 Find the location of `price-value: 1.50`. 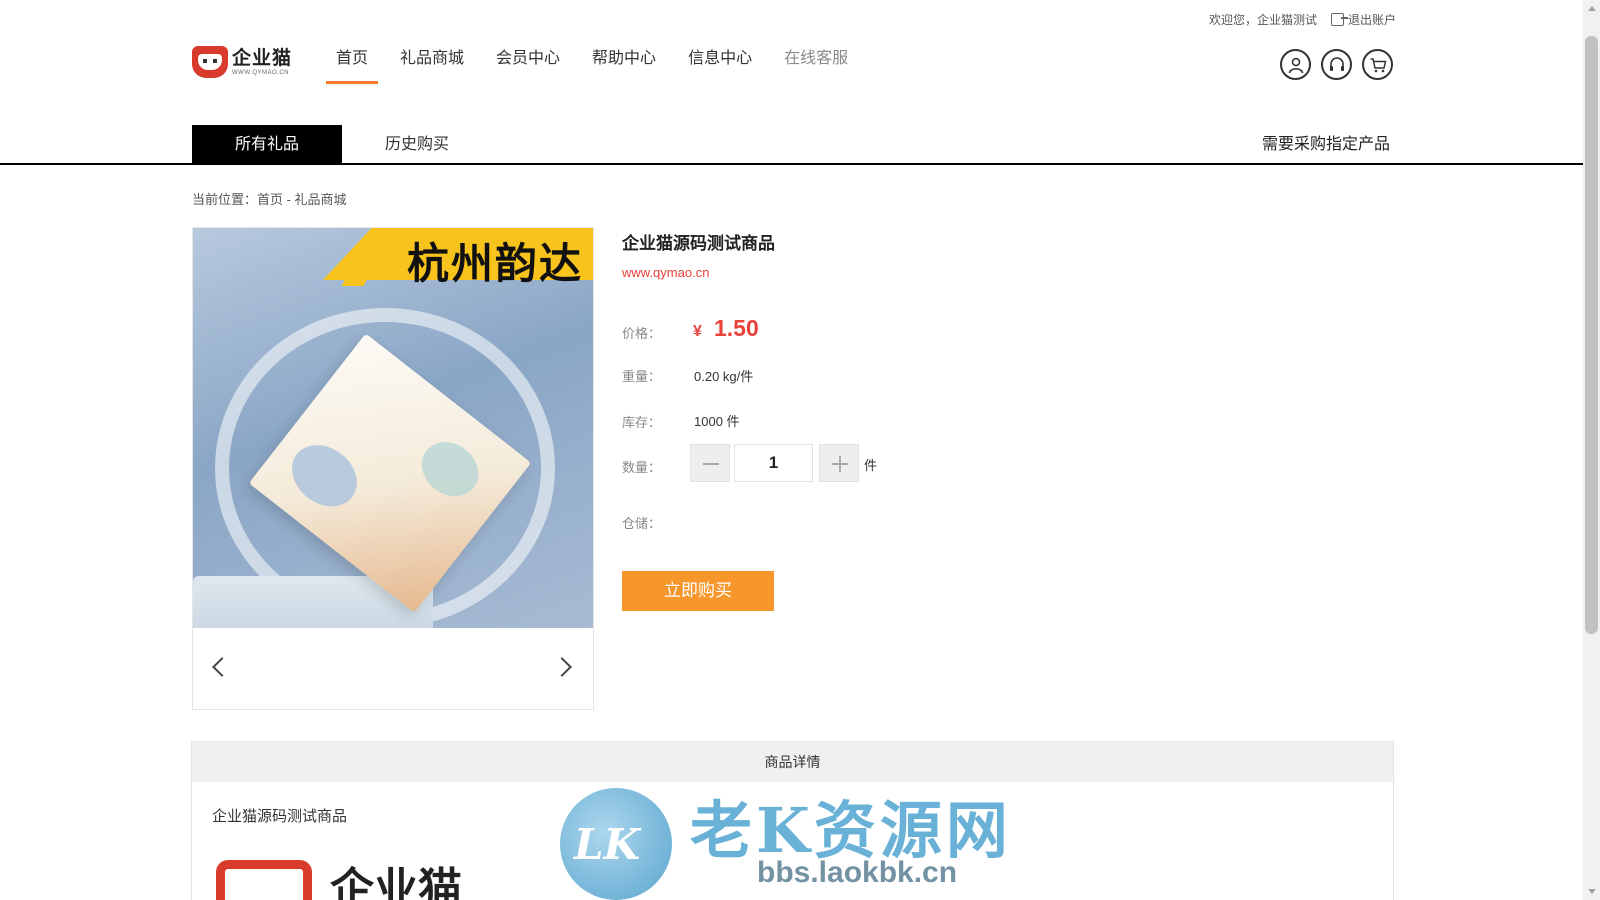

price-value: 1.50 is located at coordinates (736, 328).